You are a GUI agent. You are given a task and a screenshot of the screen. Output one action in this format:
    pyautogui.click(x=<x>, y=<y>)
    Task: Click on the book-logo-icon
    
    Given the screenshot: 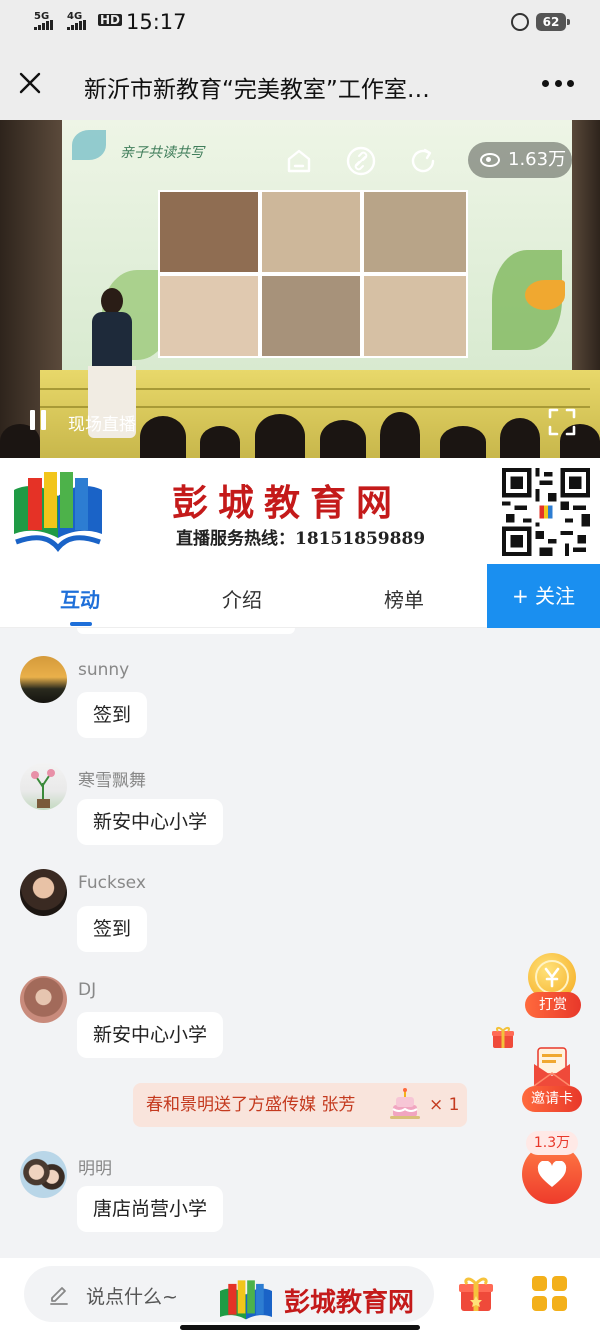 What is the action you would take?
    pyautogui.click(x=58, y=512)
    